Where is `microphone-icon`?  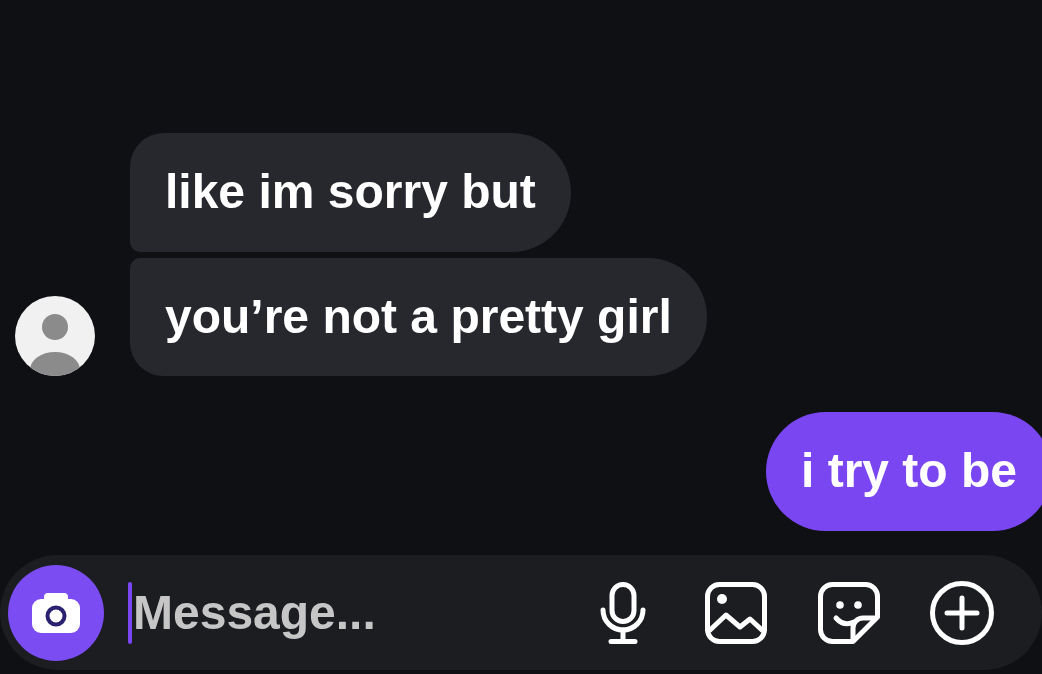
microphone-icon is located at coordinates (623, 612).